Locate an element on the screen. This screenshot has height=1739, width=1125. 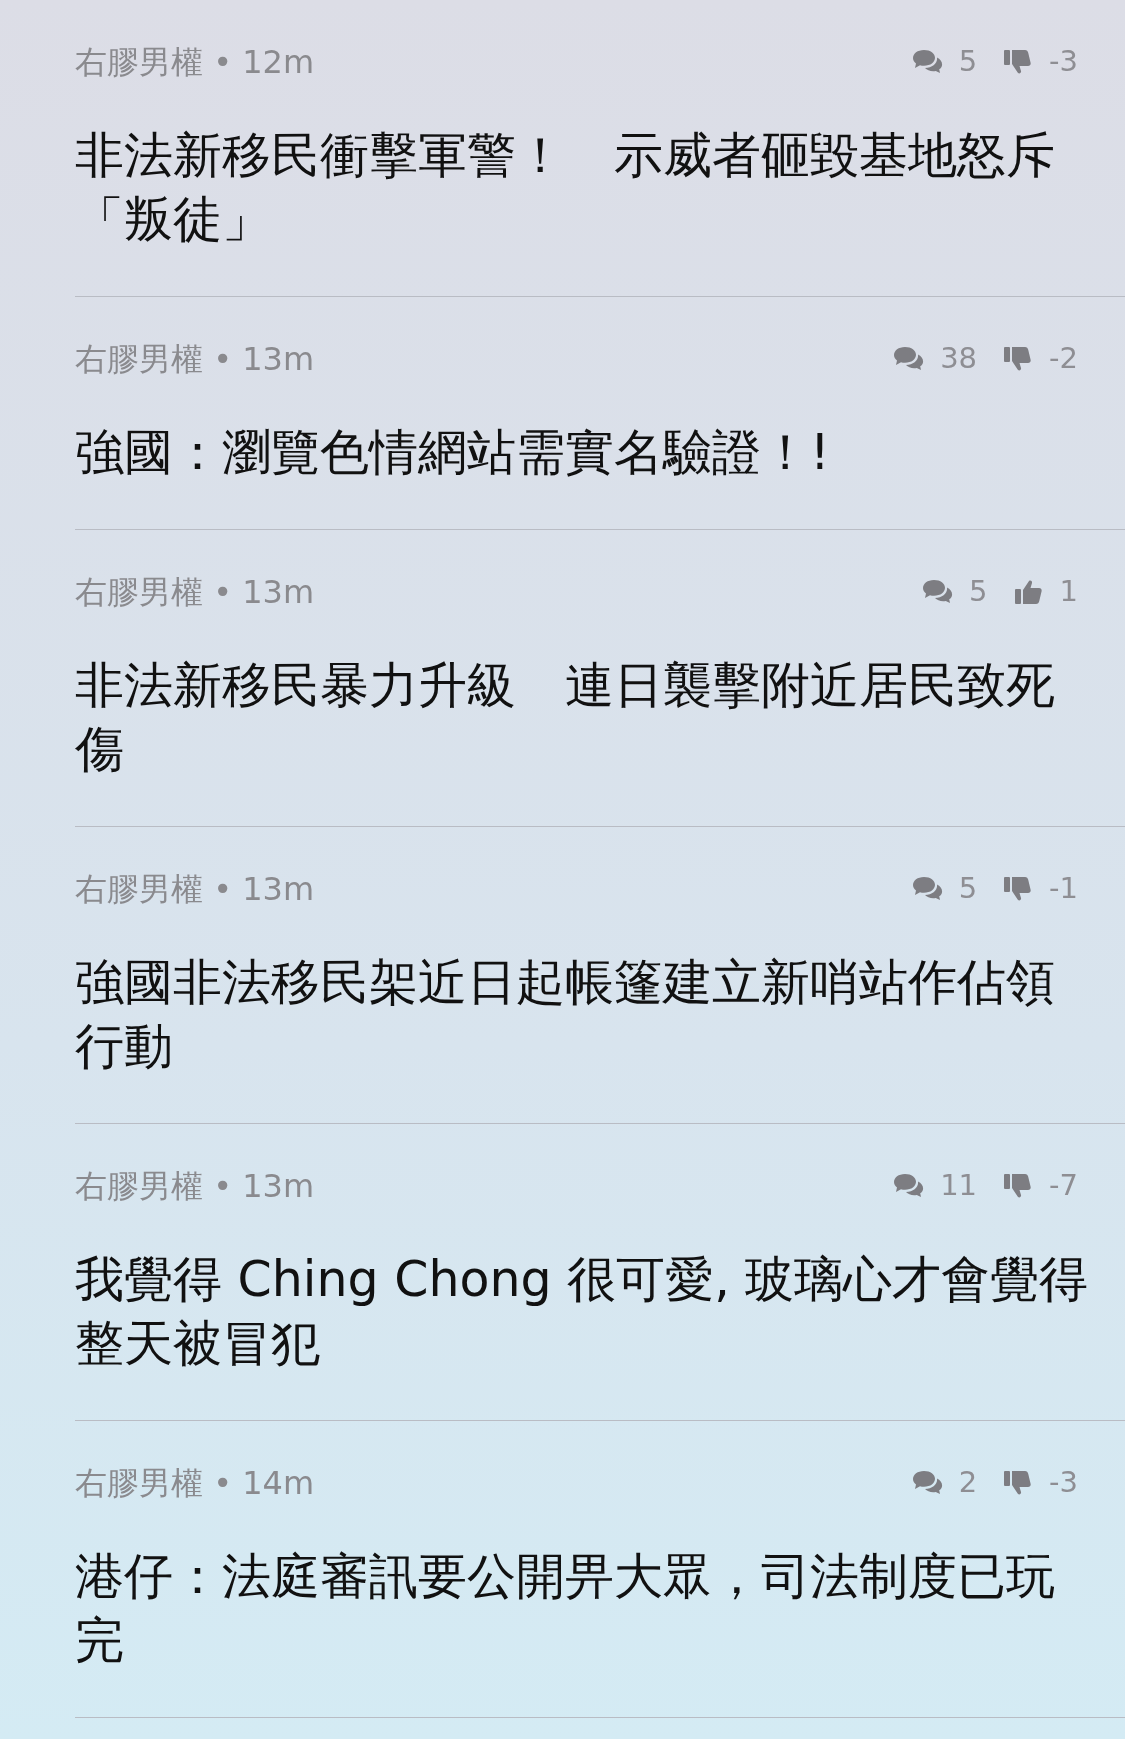
post-meta: 右膠男權 • 12m is located at coordinates (195, 62).